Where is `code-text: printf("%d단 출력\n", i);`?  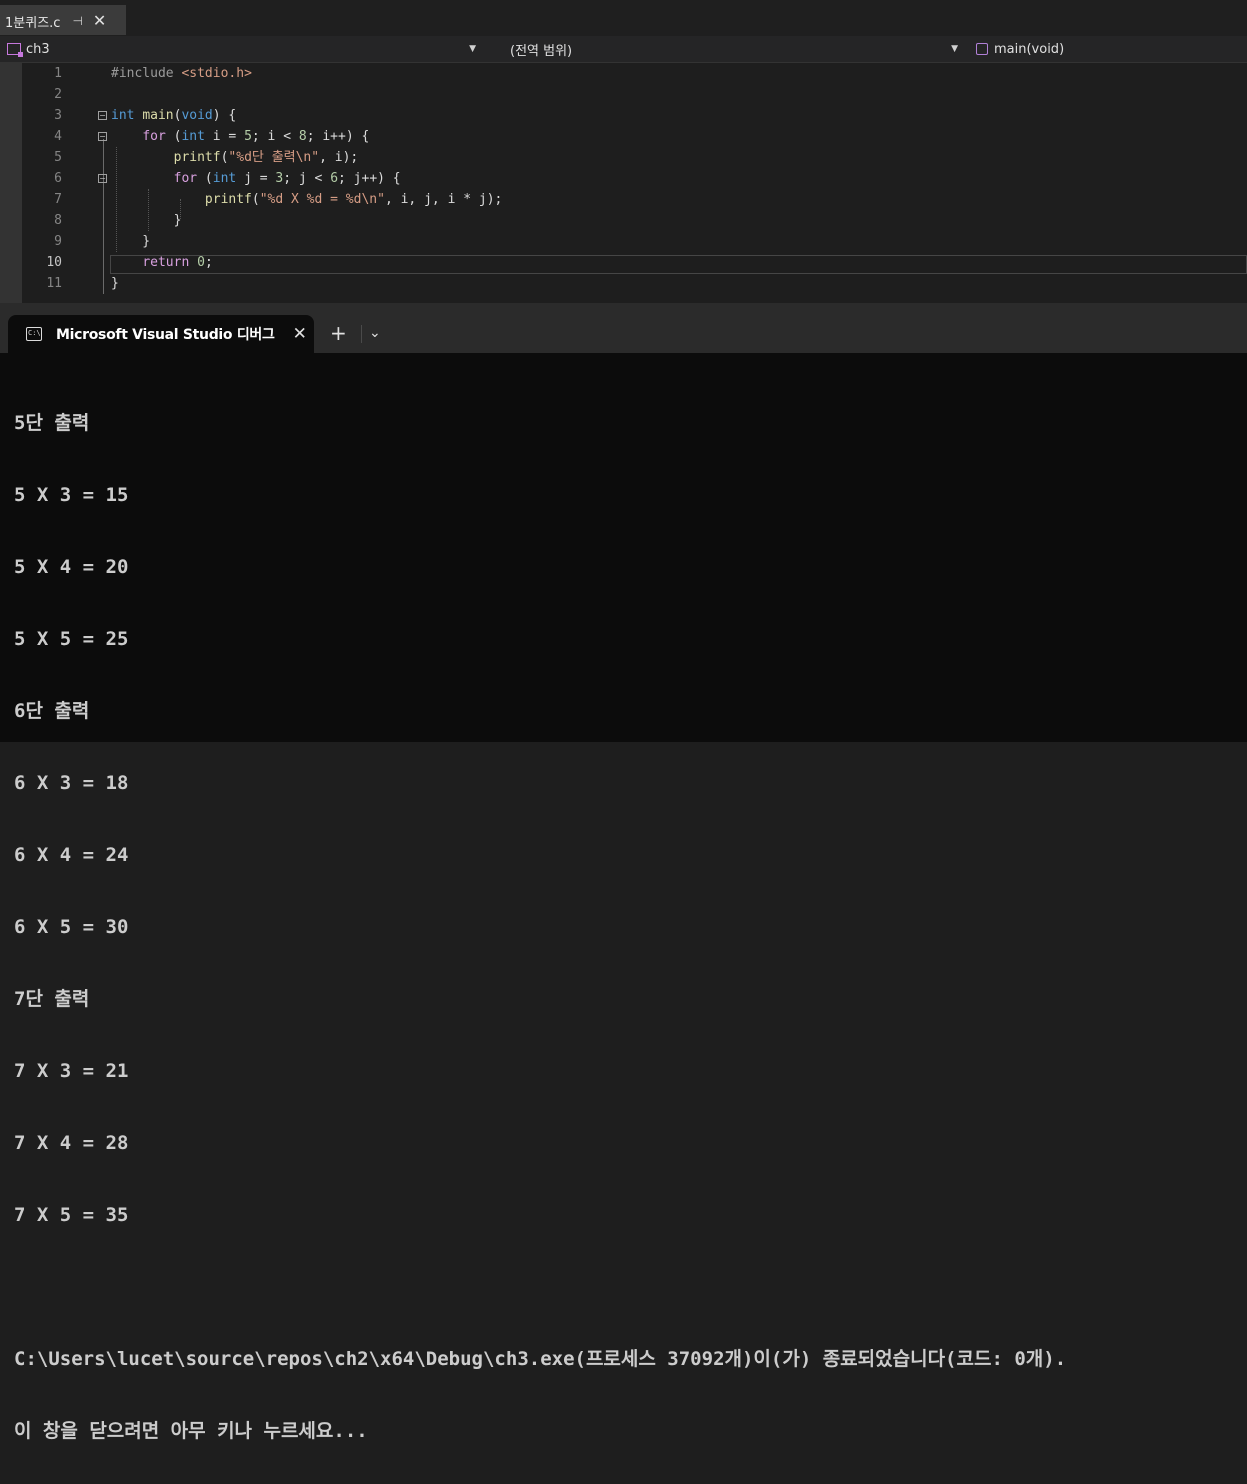
code-text: printf("%d단 출력\n", i); is located at coordinates (266, 157).